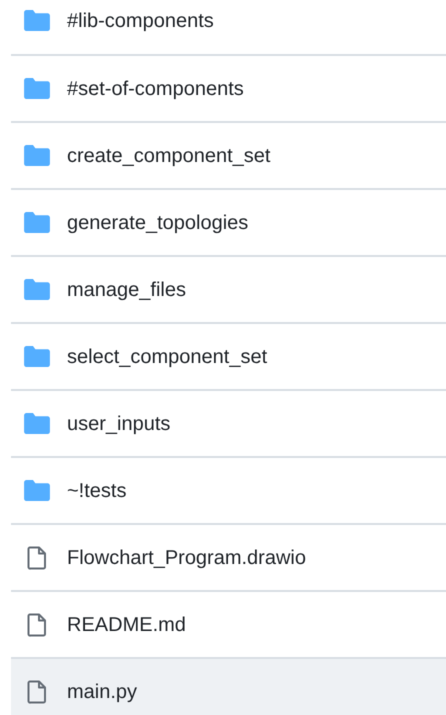 The height and width of the screenshot is (715, 446). Describe the element at coordinates (126, 625) in the screenshot. I see `file-name: README.md` at that location.